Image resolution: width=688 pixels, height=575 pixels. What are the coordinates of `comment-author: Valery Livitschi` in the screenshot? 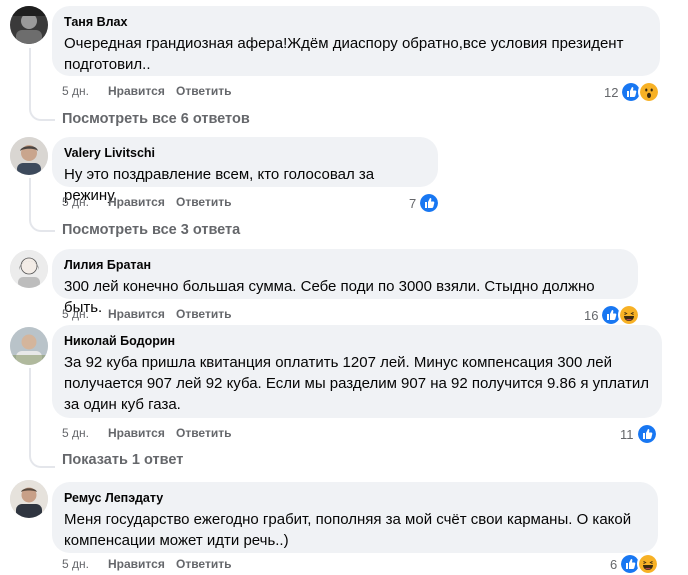 It's located at (245, 153).